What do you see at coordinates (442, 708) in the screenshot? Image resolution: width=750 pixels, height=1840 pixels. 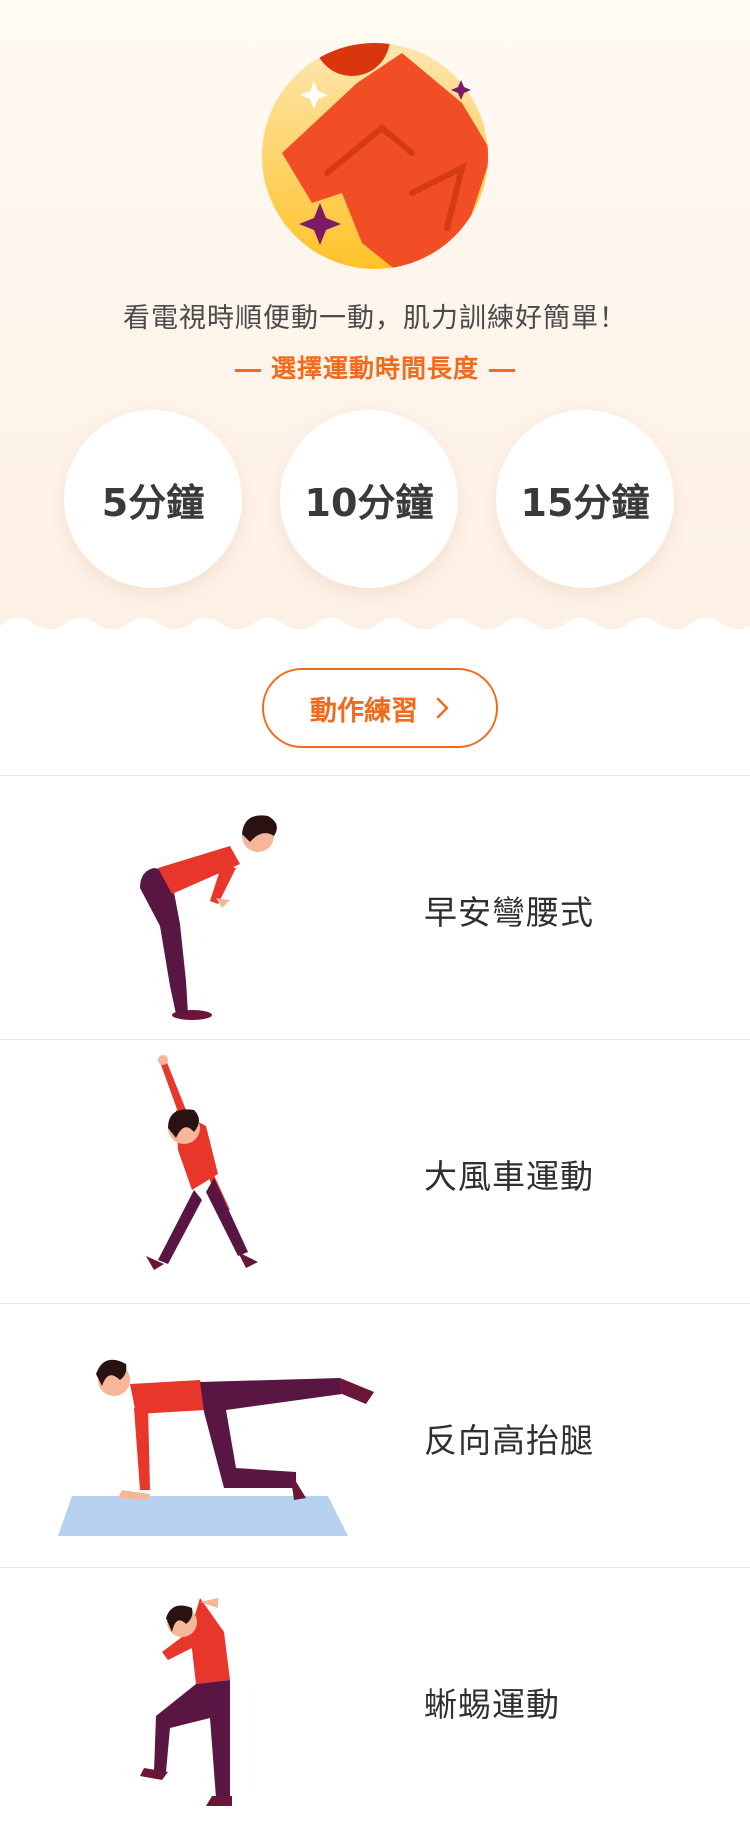 I see `chevron-right-icon` at bounding box center [442, 708].